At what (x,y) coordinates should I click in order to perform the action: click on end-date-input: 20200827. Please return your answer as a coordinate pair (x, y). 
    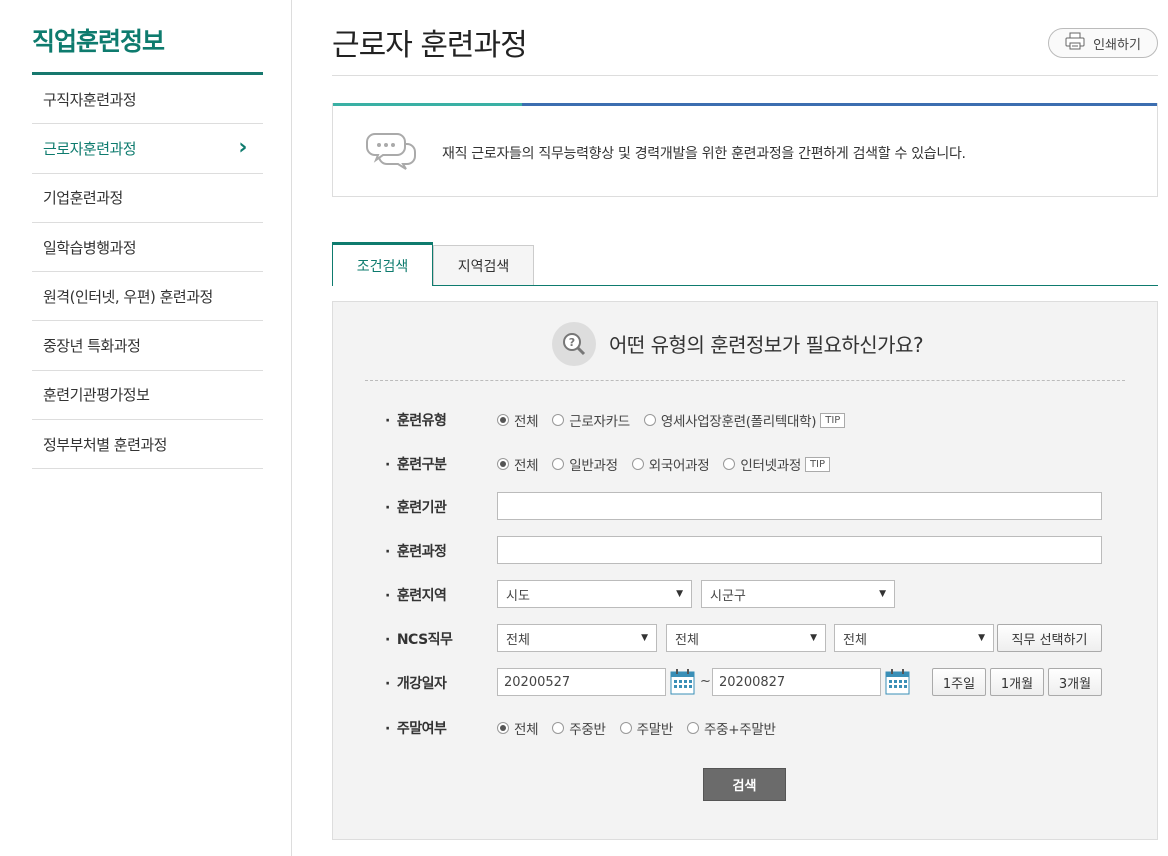
    Looking at the image, I should click on (796, 682).